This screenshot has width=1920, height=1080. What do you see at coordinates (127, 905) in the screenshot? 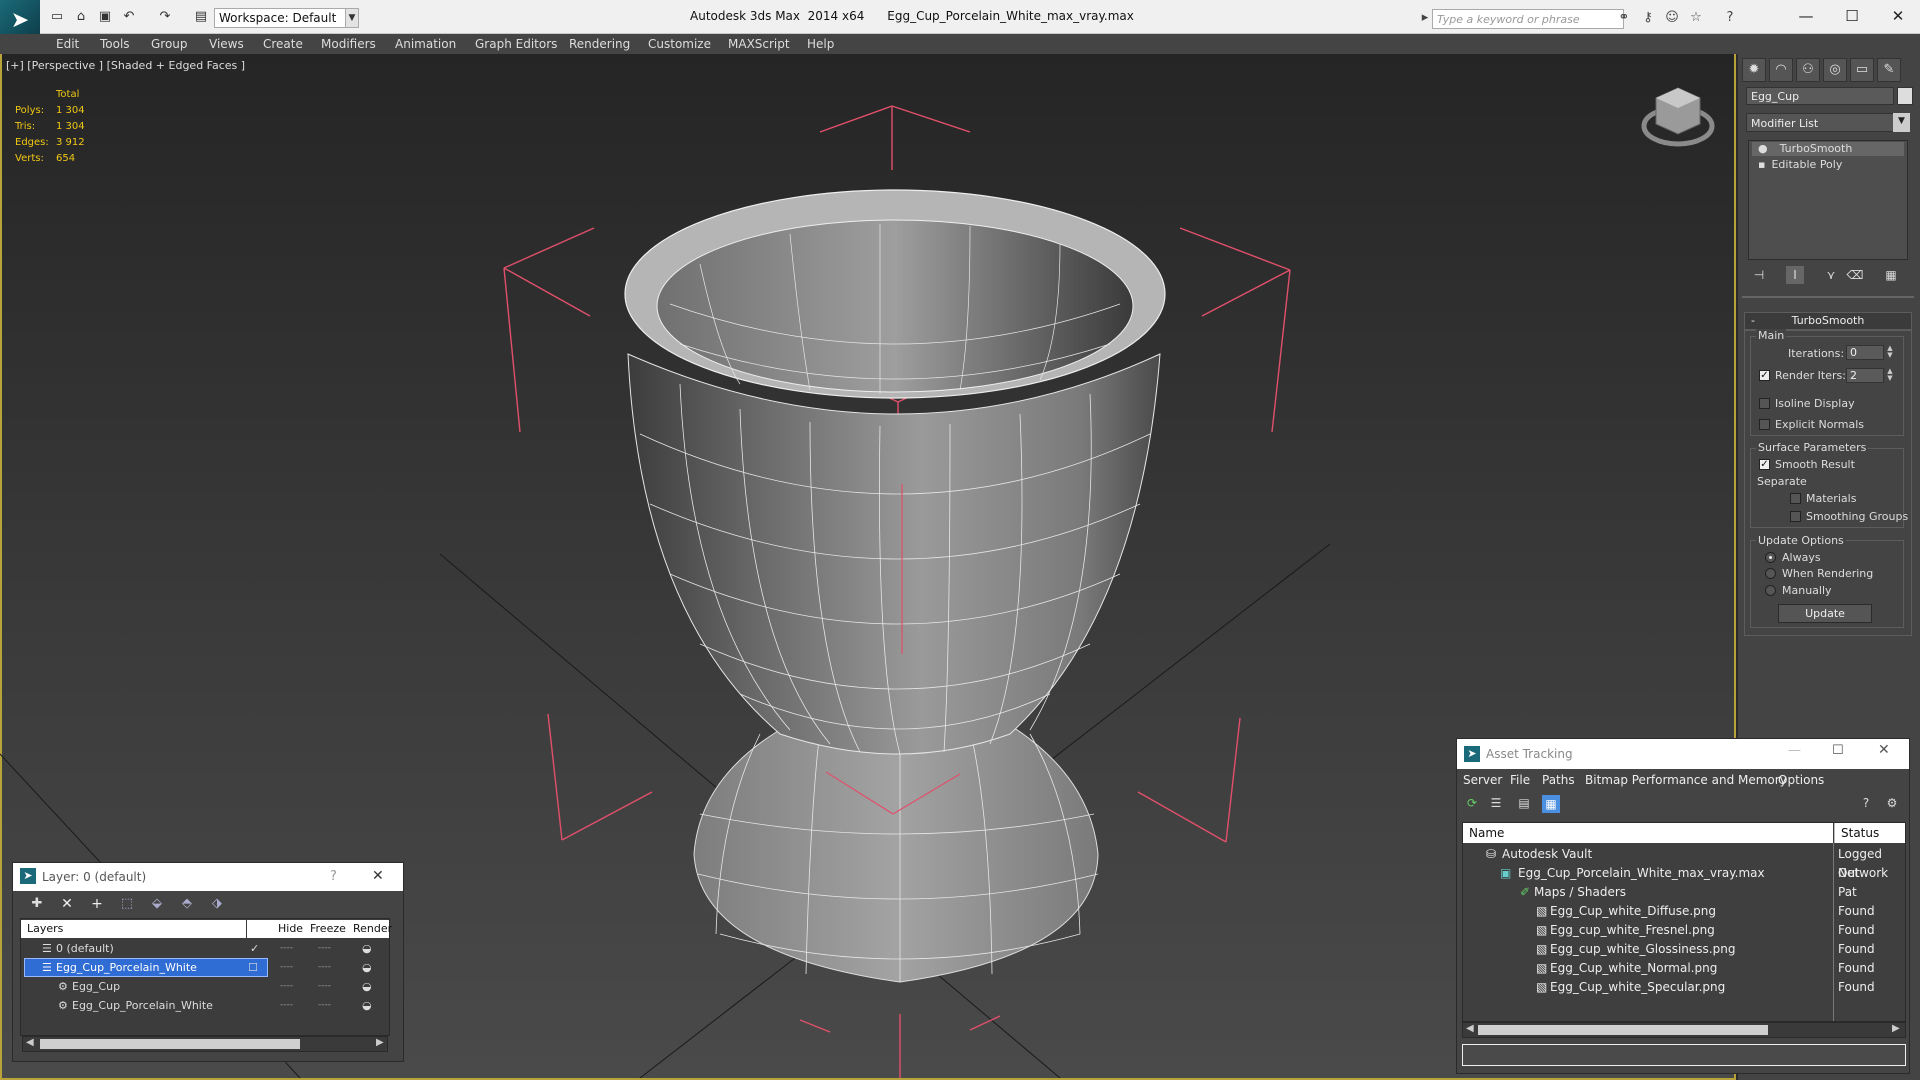
I see `select-objects-icon: ⬚` at bounding box center [127, 905].